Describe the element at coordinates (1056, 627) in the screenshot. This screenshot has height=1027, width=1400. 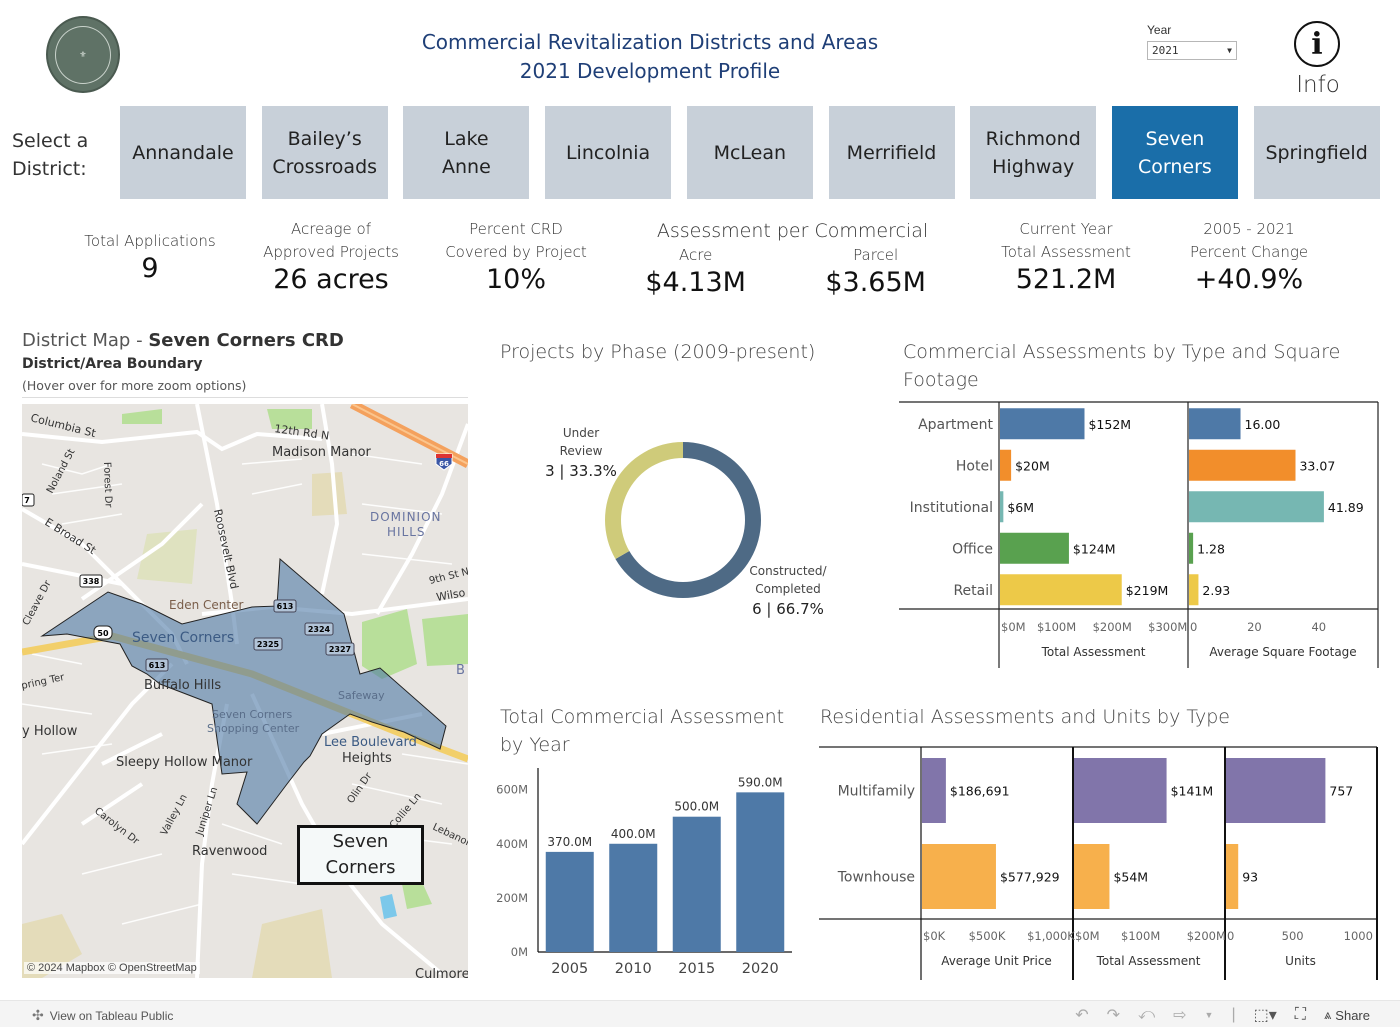
I see `x-tick-label: $100M` at that location.